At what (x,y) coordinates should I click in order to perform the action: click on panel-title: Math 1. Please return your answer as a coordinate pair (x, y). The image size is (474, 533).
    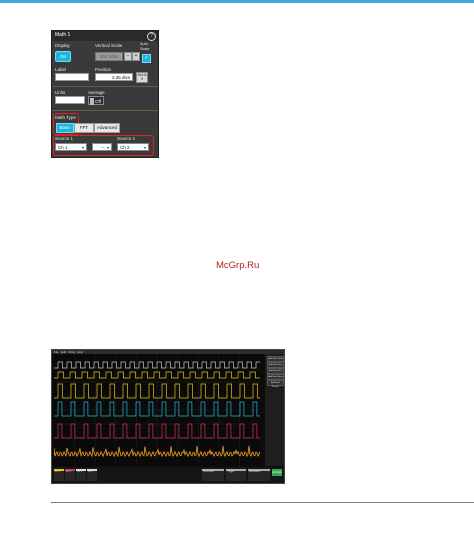
    Looking at the image, I should click on (63, 35).